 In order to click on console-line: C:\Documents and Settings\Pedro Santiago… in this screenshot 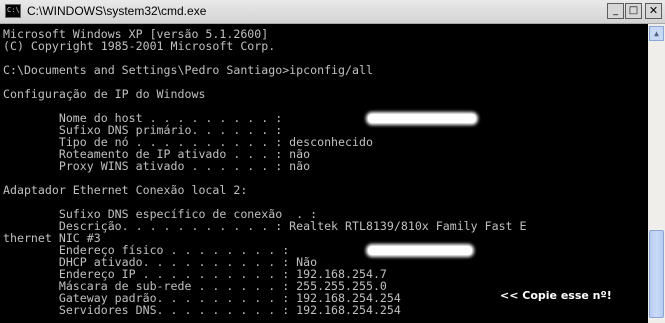, I will do `click(188, 70)`.